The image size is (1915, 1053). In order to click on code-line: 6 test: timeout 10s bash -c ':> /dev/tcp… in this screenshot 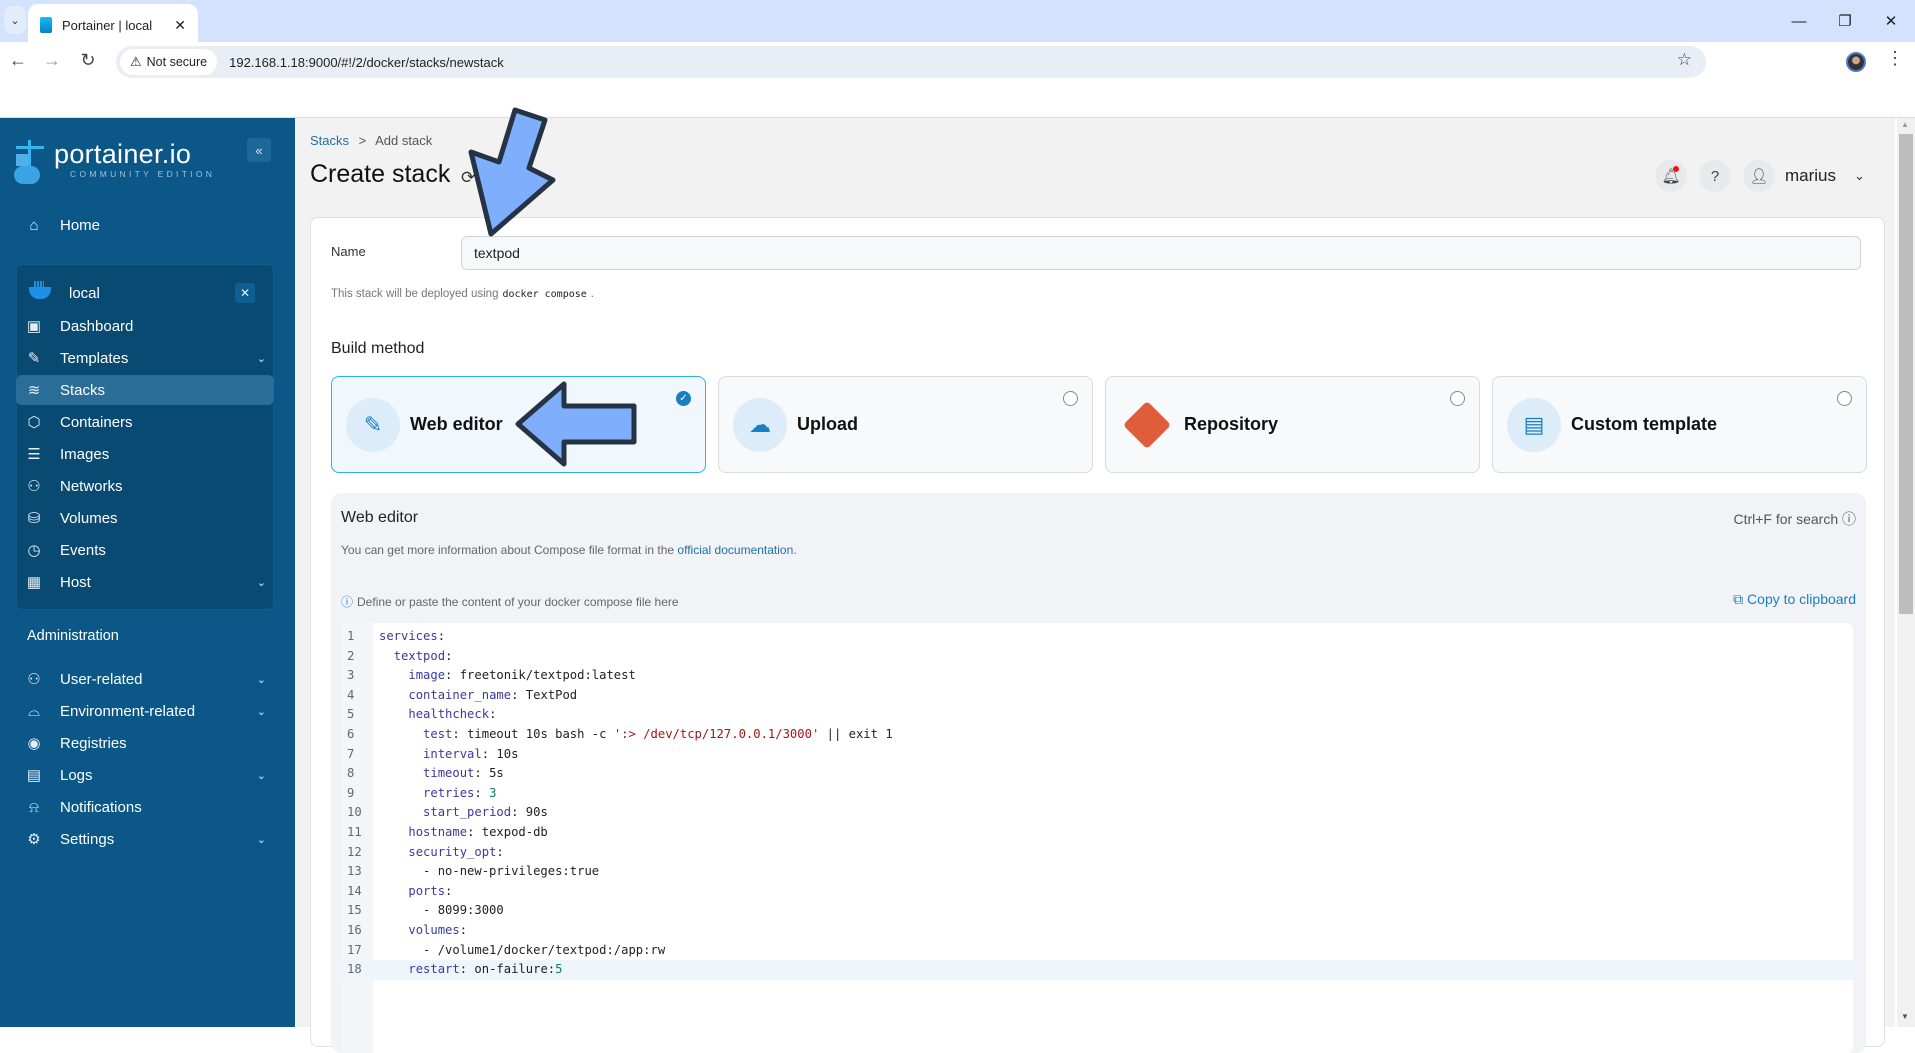, I will do `click(1097, 735)`.